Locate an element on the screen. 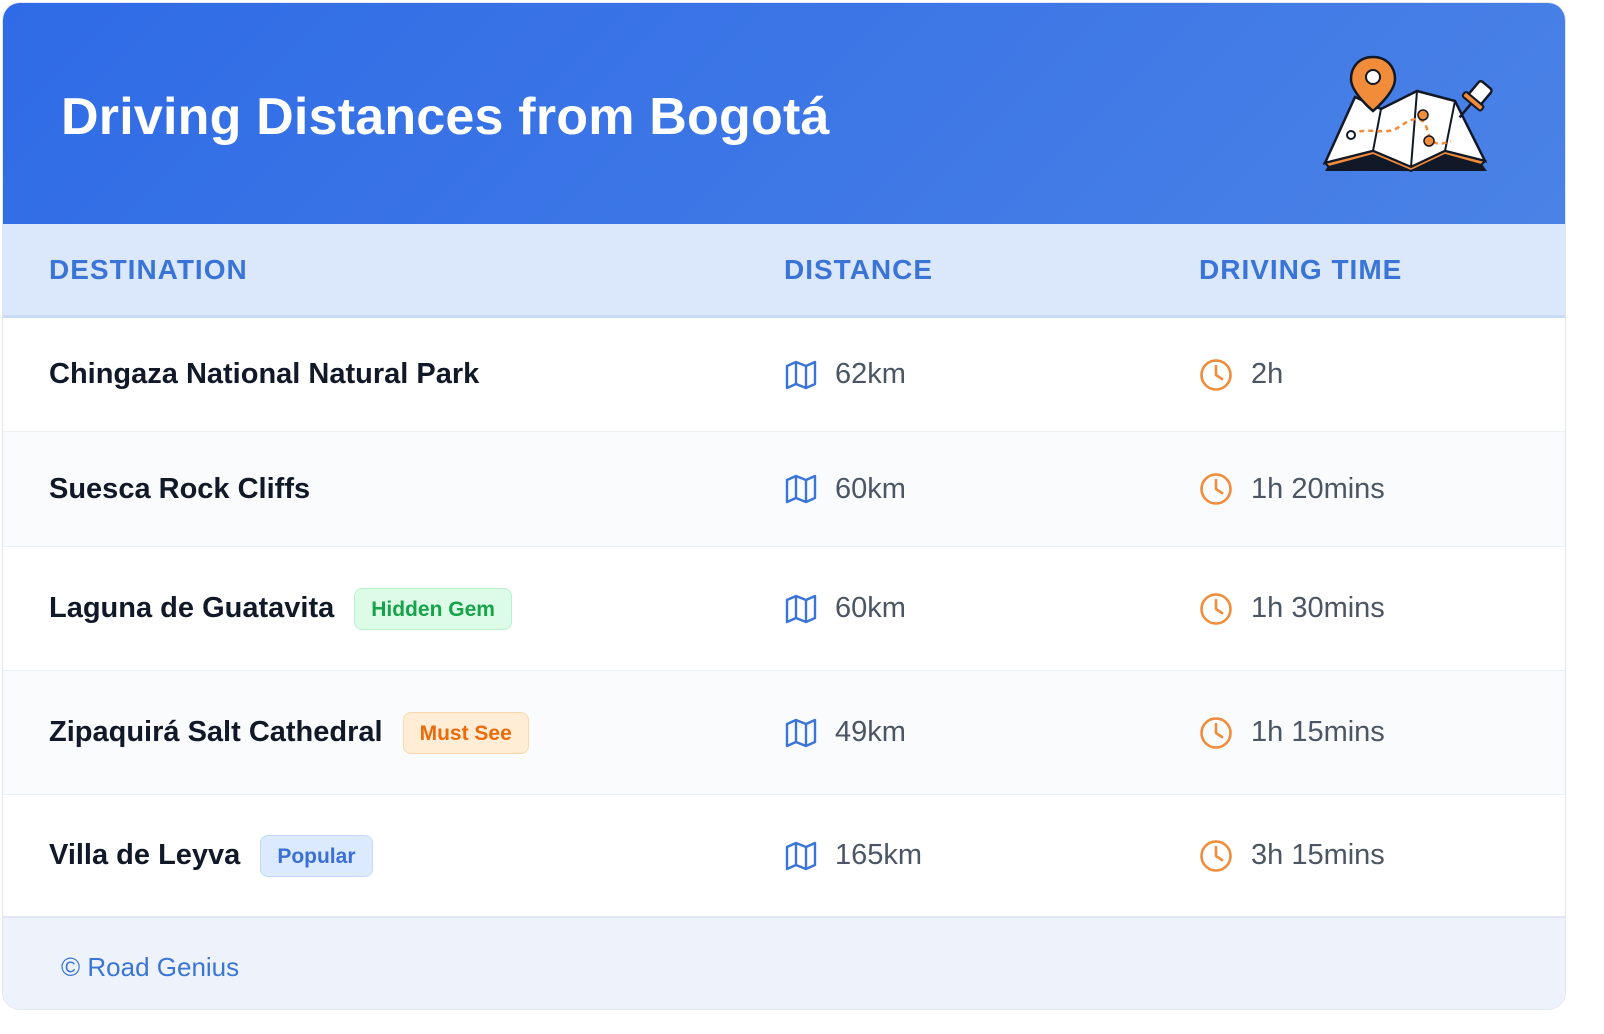 This screenshot has height=1034, width=1604. footer-credit: © Road Genius is located at coordinates (150, 967).